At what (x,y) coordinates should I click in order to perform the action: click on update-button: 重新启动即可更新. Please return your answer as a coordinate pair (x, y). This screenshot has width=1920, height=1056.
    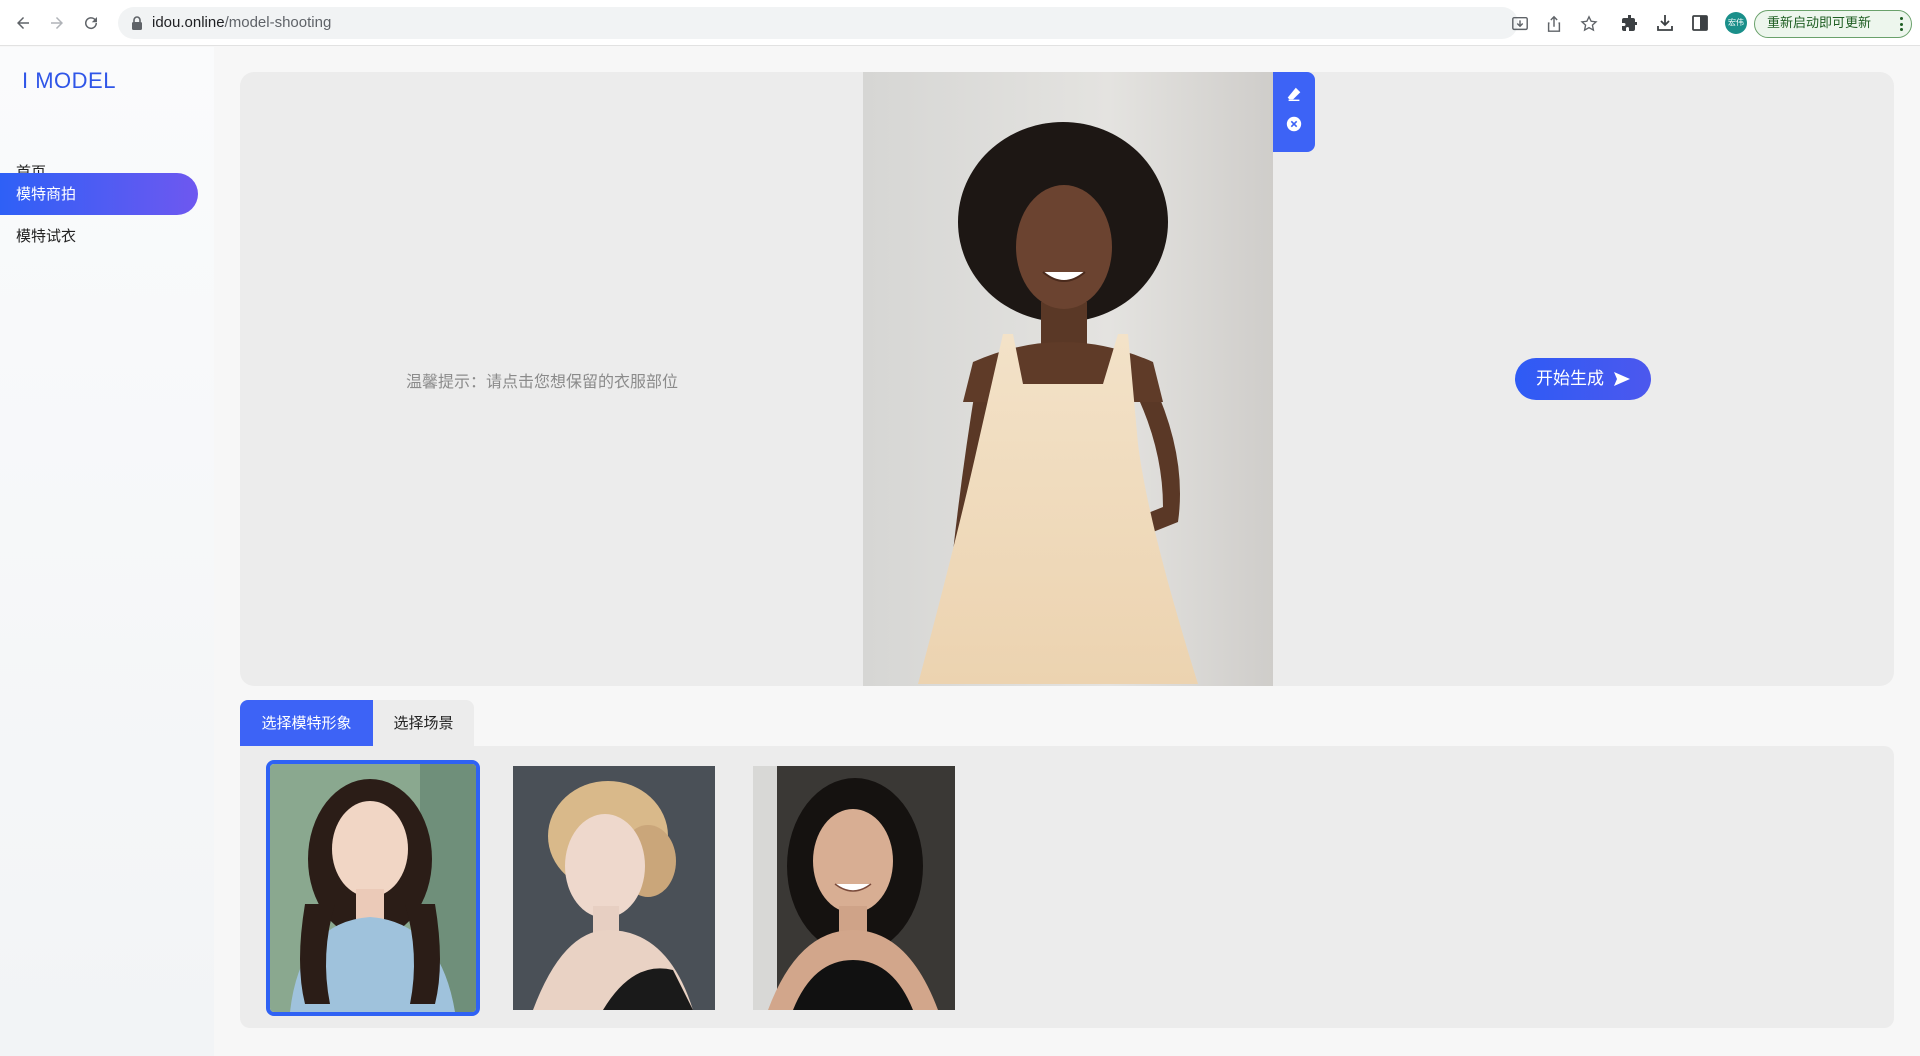
    Looking at the image, I should click on (1833, 24).